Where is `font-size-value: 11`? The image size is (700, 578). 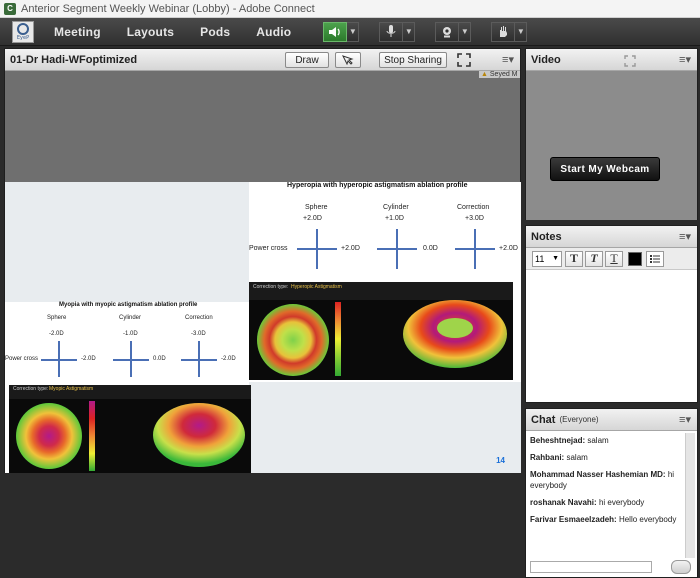 font-size-value: 11 is located at coordinates (540, 258).